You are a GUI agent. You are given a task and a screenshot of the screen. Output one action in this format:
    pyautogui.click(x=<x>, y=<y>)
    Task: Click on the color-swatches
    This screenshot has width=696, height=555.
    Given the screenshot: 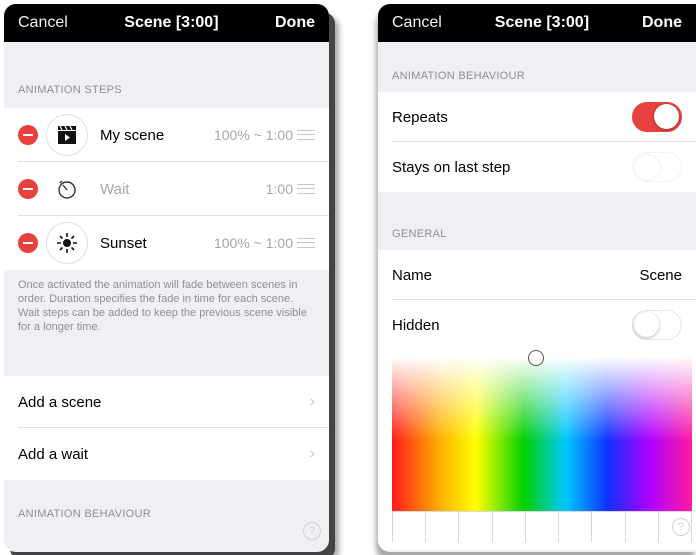 What is the action you would take?
    pyautogui.click(x=542, y=526)
    